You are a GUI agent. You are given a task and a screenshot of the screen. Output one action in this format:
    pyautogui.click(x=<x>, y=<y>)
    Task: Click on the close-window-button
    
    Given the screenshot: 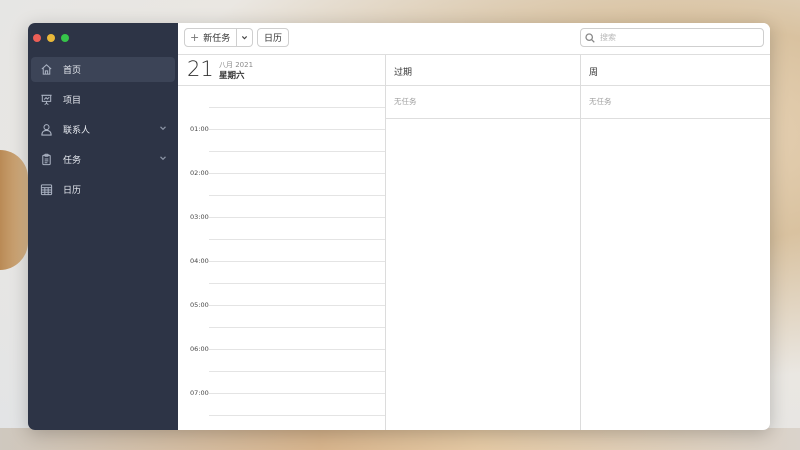 What is the action you would take?
    pyautogui.click(x=37, y=38)
    